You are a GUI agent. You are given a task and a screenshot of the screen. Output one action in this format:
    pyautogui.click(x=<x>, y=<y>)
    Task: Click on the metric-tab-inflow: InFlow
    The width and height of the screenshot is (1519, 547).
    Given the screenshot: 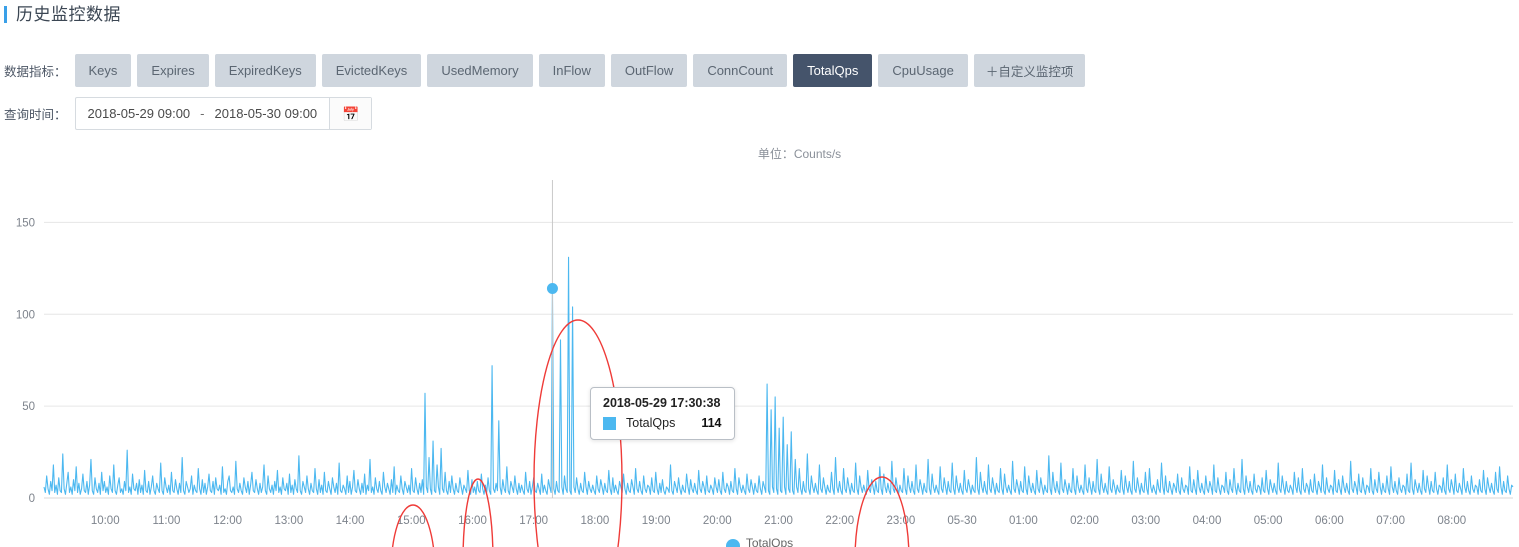 What is the action you would take?
    pyautogui.click(x=571, y=70)
    